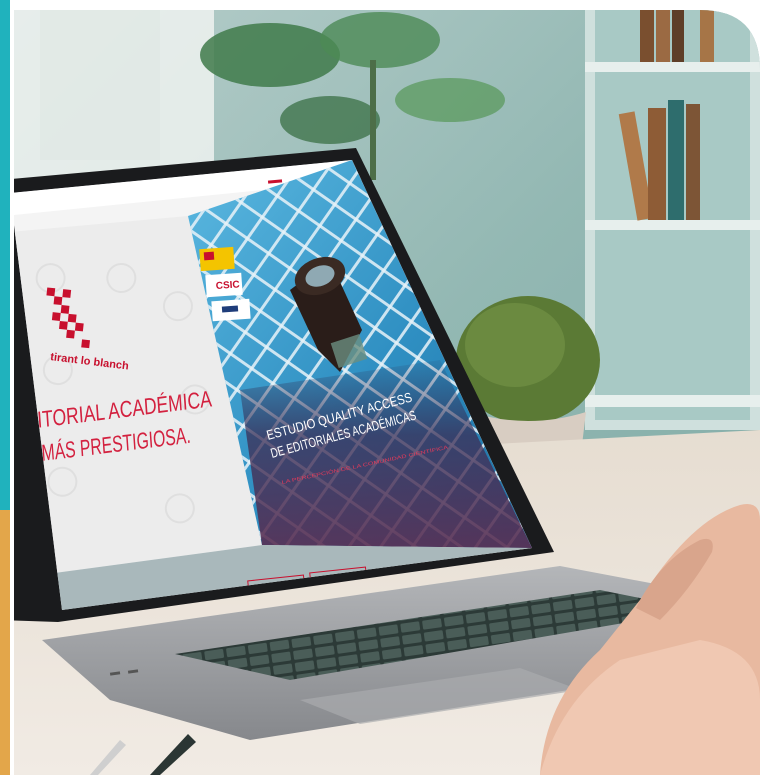 The height and width of the screenshot is (775, 760). What do you see at coordinates (5, 642) in the screenshot?
I see `accent-stripe-amber` at bounding box center [5, 642].